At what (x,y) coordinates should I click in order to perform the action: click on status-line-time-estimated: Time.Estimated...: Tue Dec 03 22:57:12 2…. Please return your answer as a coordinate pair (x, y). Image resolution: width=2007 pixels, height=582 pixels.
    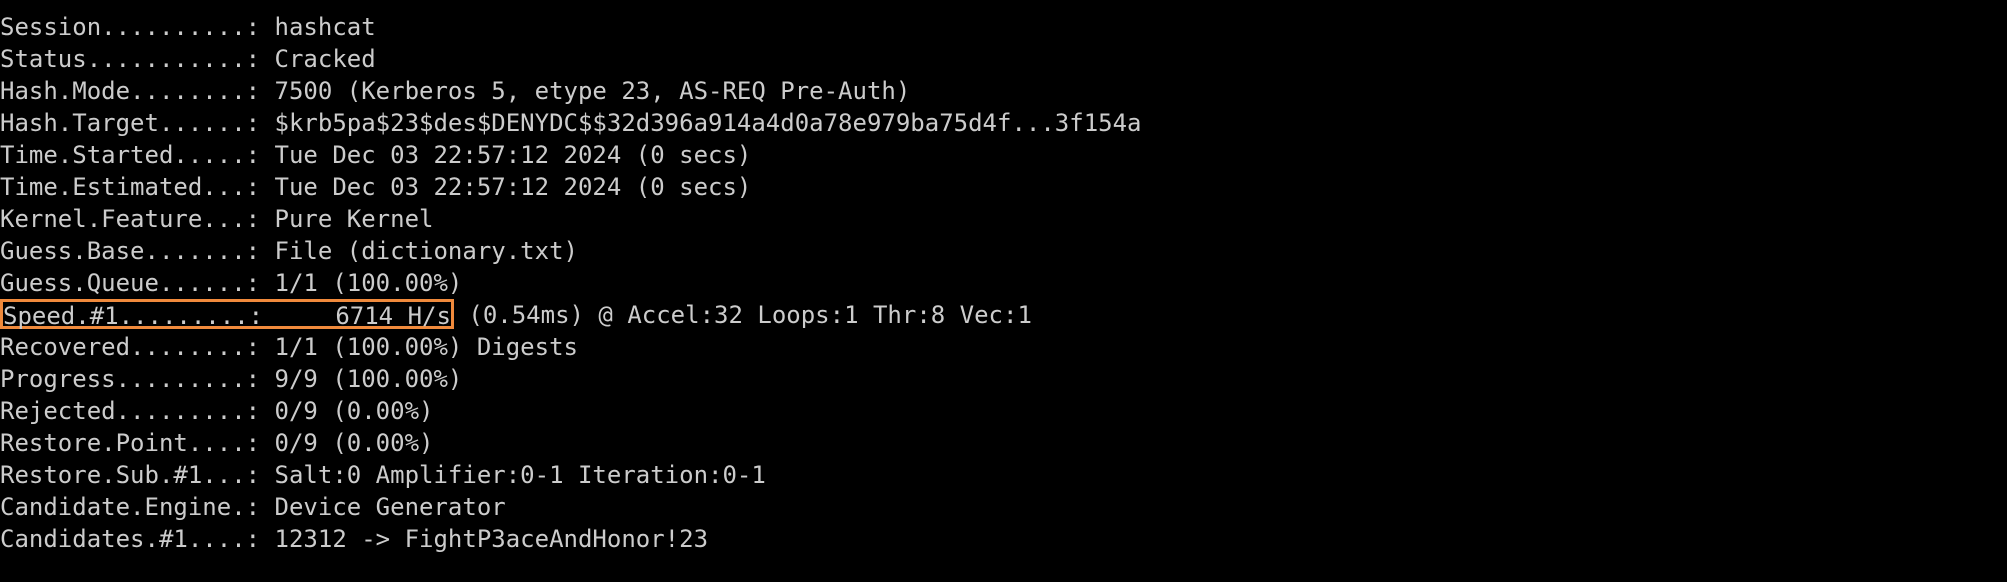
    Looking at the image, I should click on (376, 187).